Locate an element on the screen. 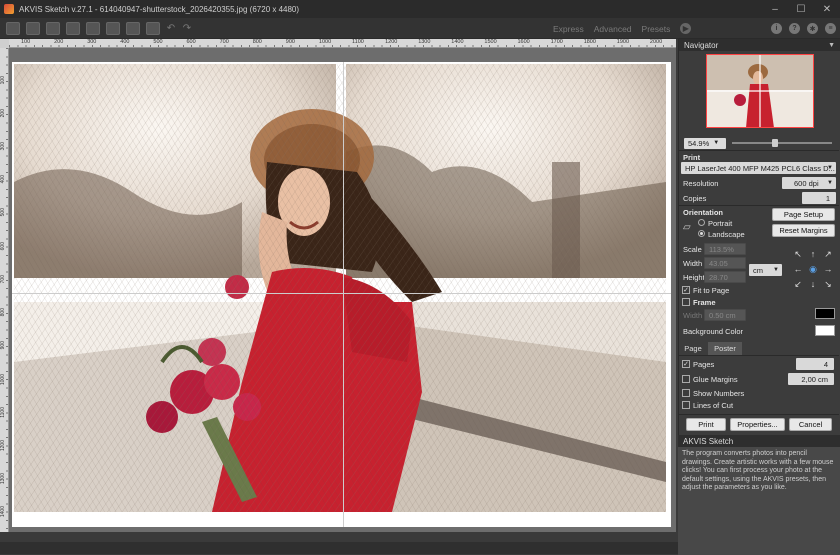 The width and height of the screenshot is (840, 555). height-input: 28.70 is located at coordinates (725, 277).